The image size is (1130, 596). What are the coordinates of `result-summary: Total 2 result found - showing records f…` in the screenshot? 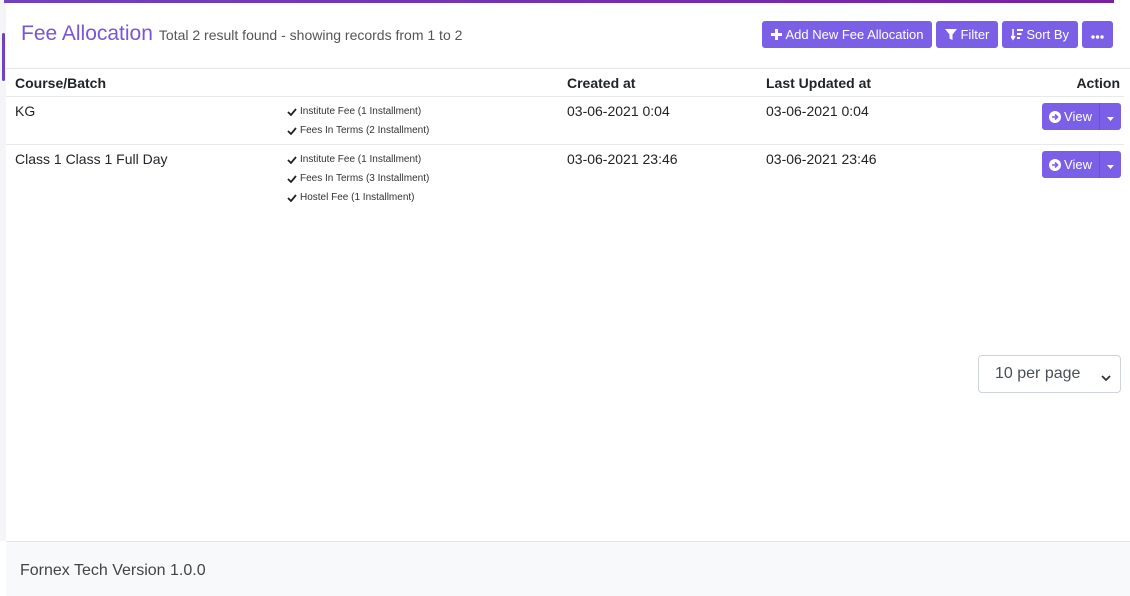 It's located at (310, 35).